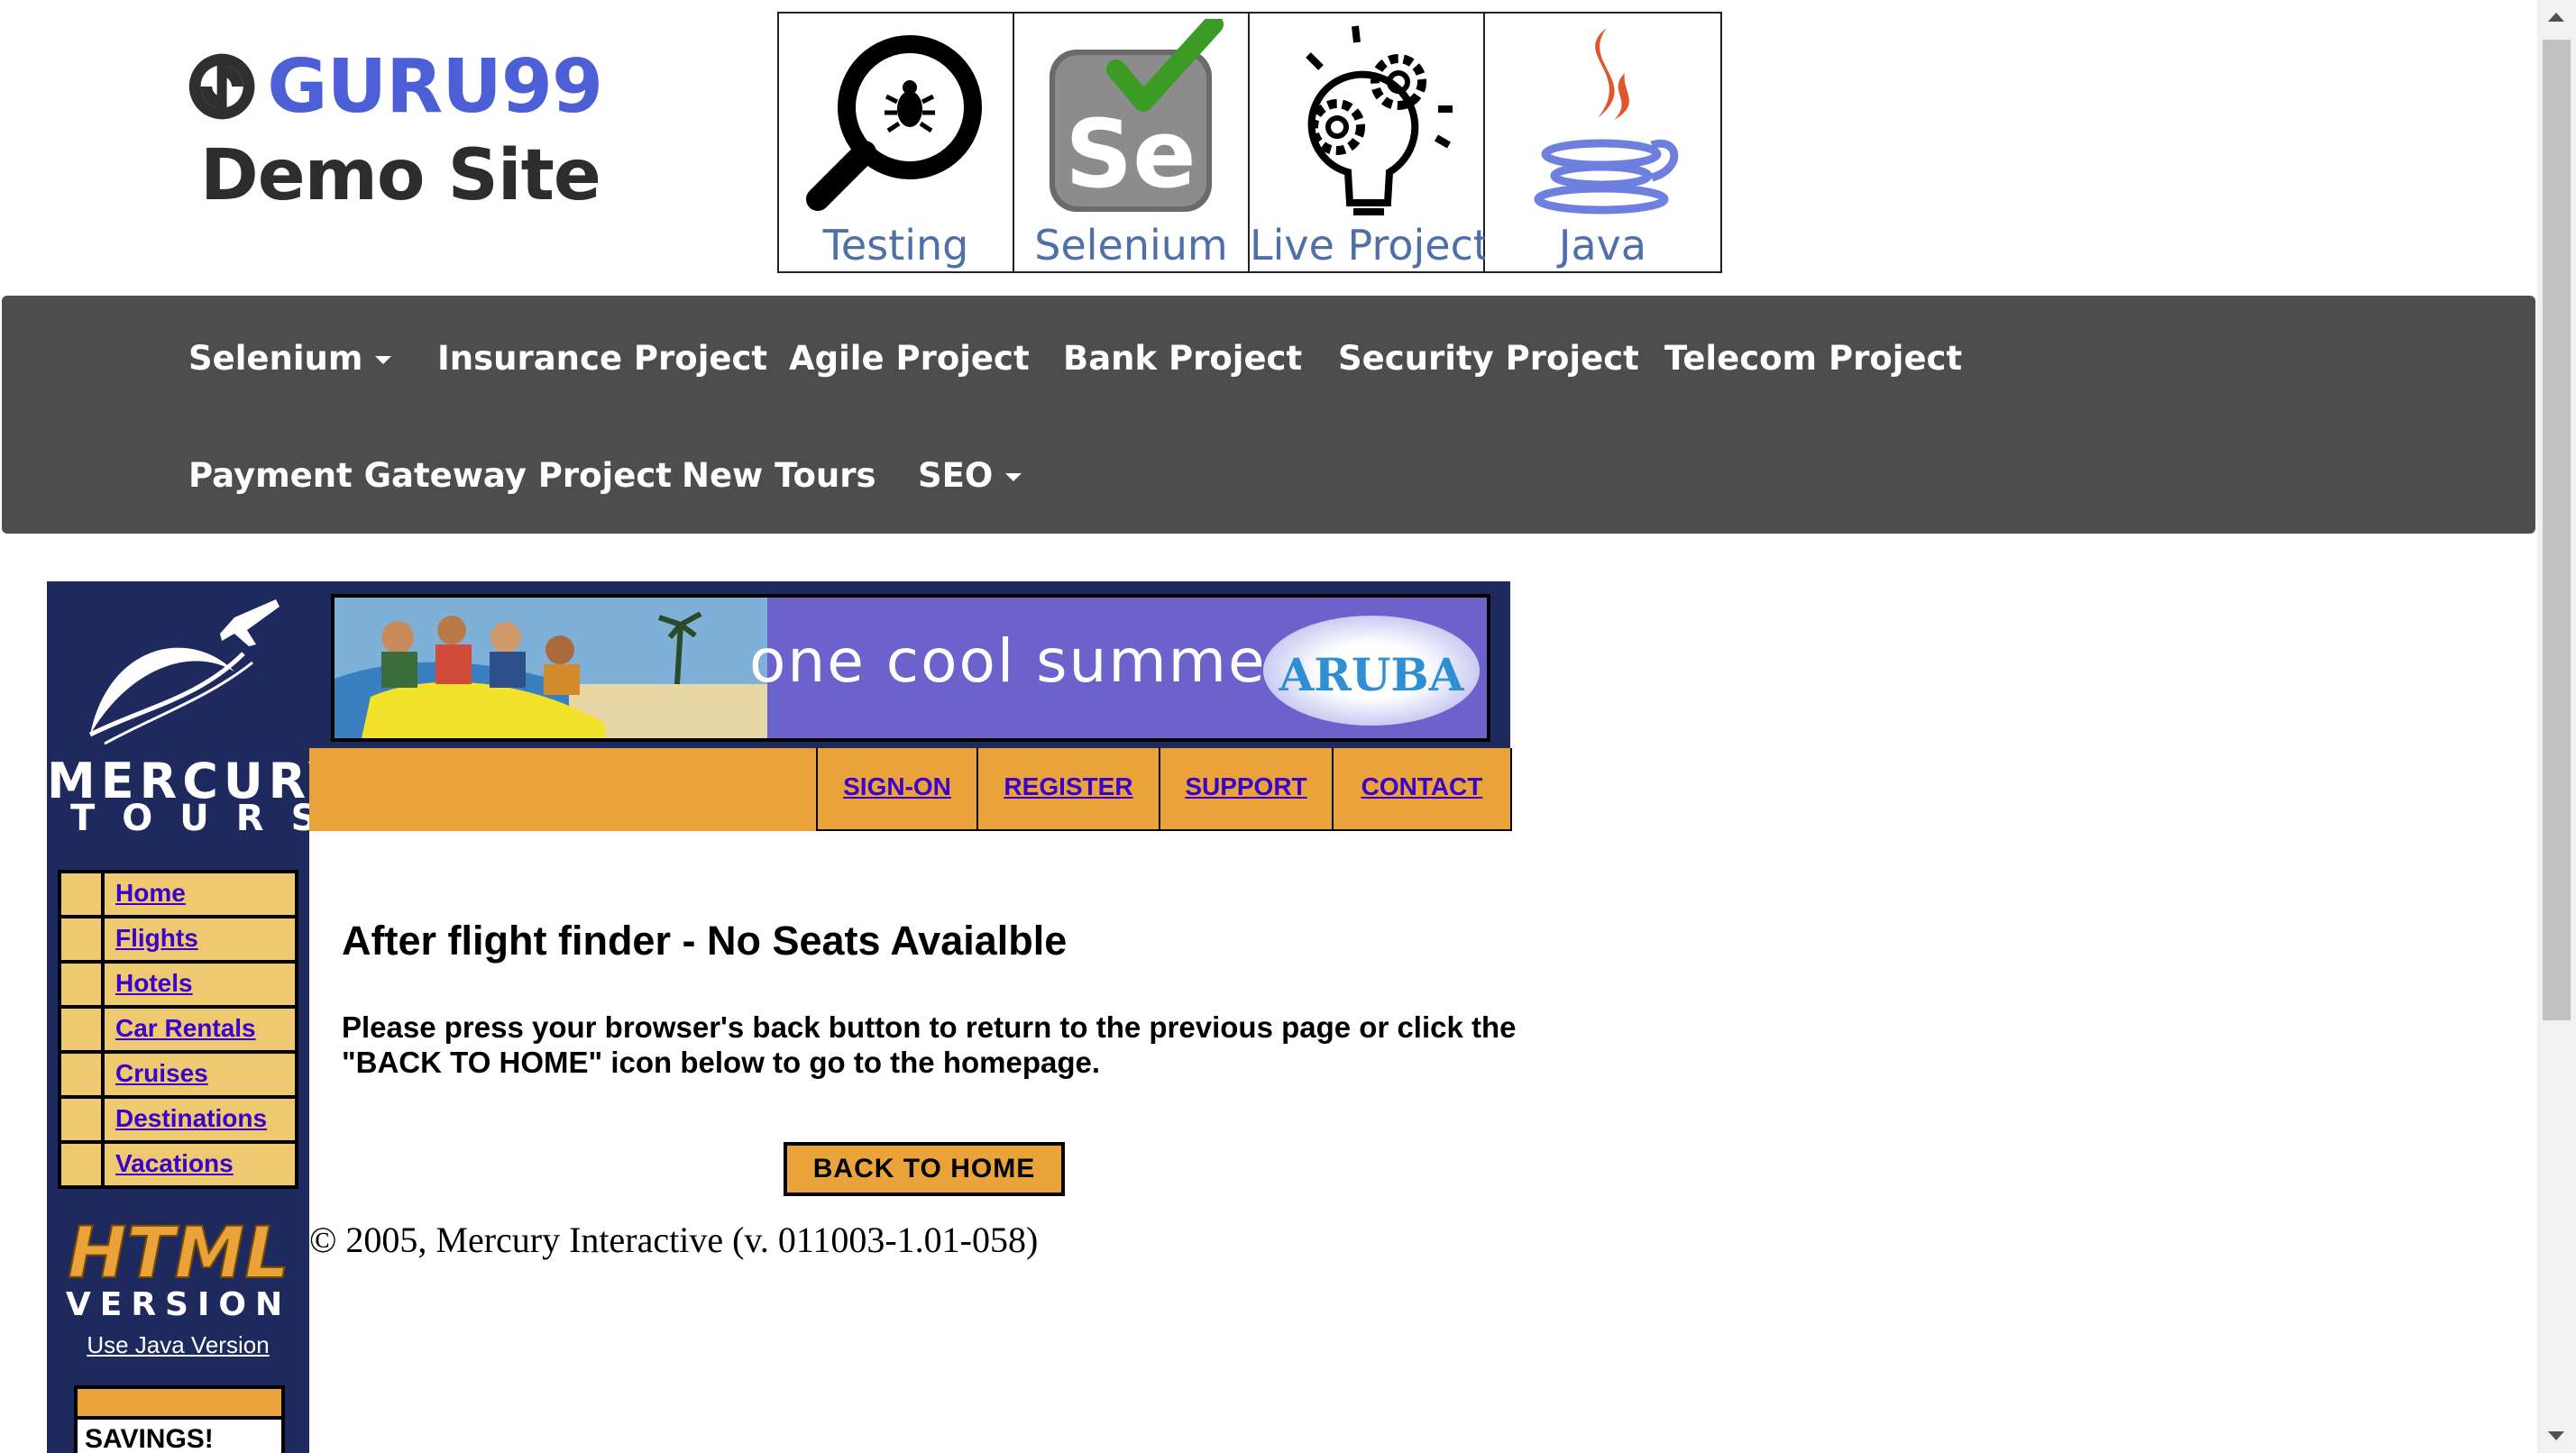  Describe the element at coordinates (956, 475) in the screenshot. I see `nav-label: SEO` at that location.